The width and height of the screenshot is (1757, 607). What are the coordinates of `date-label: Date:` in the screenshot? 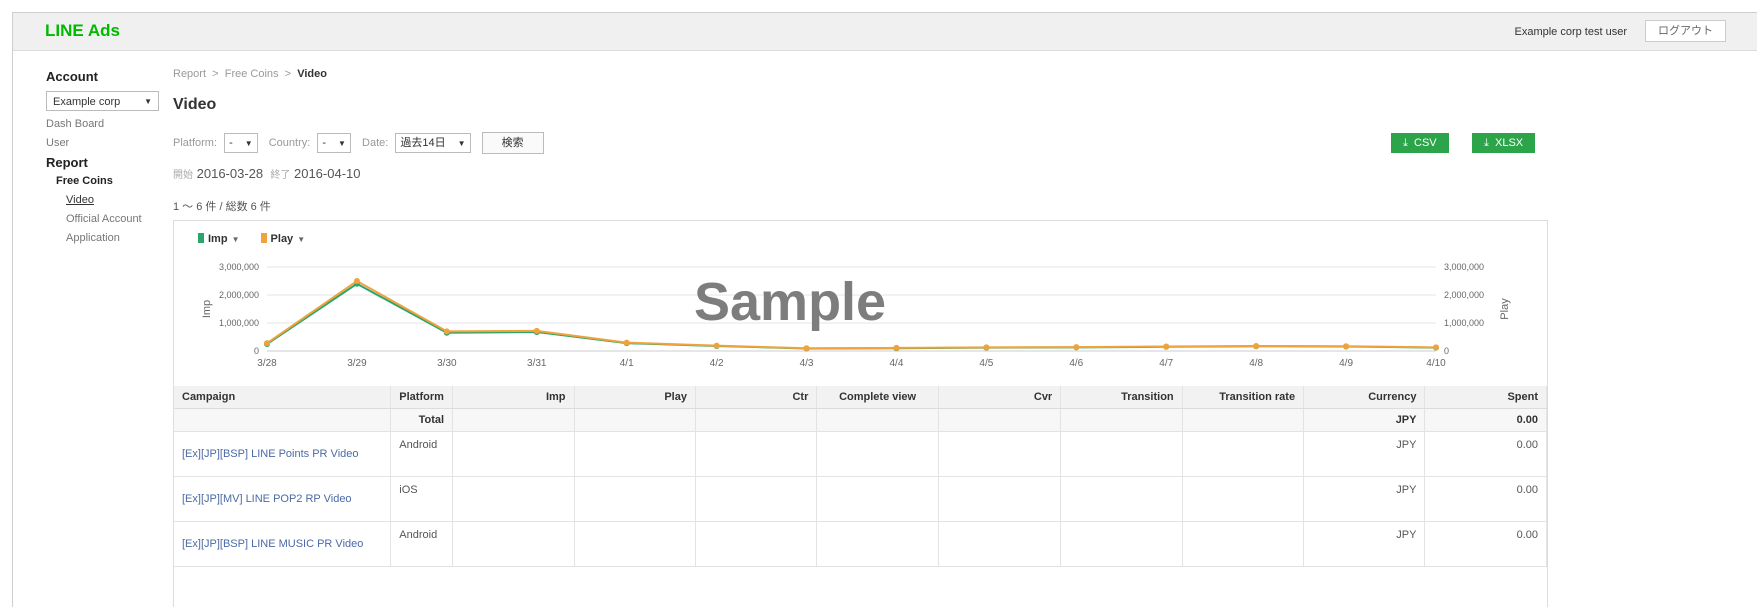 It's located at (375, 142).